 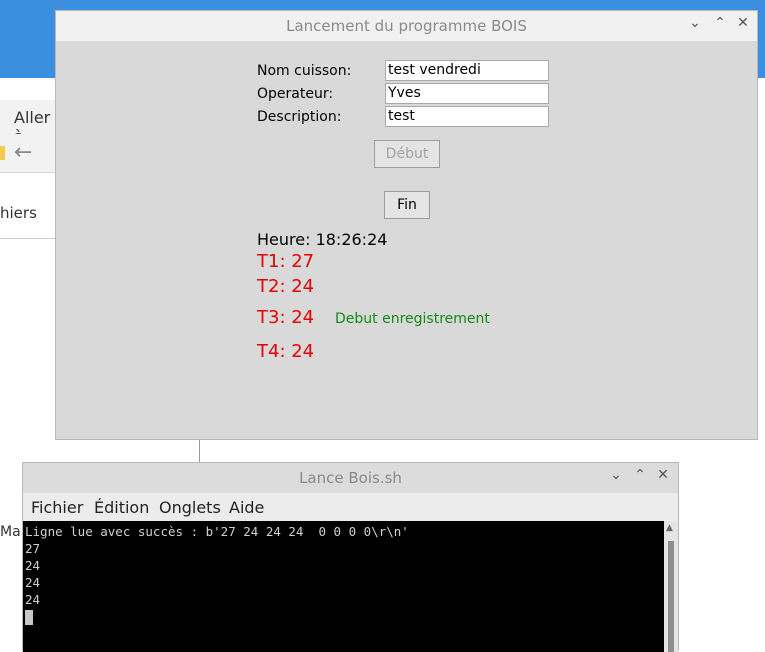 I want to click on terminal-line: 27, so click(x=33, y=548).